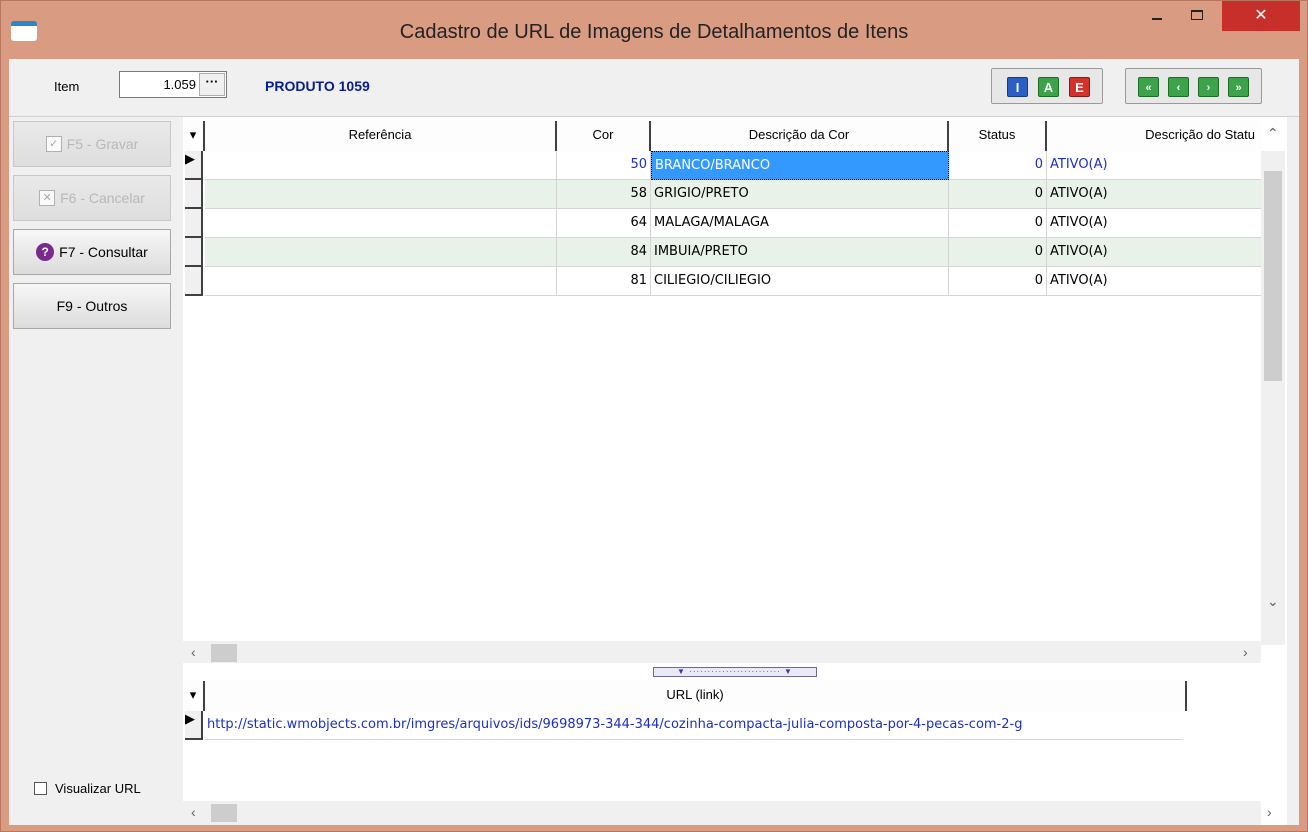  Describe the element at coordinates (103, 252) in the screenshot. I see `query-button-label: F7 - Consultar` at that location.